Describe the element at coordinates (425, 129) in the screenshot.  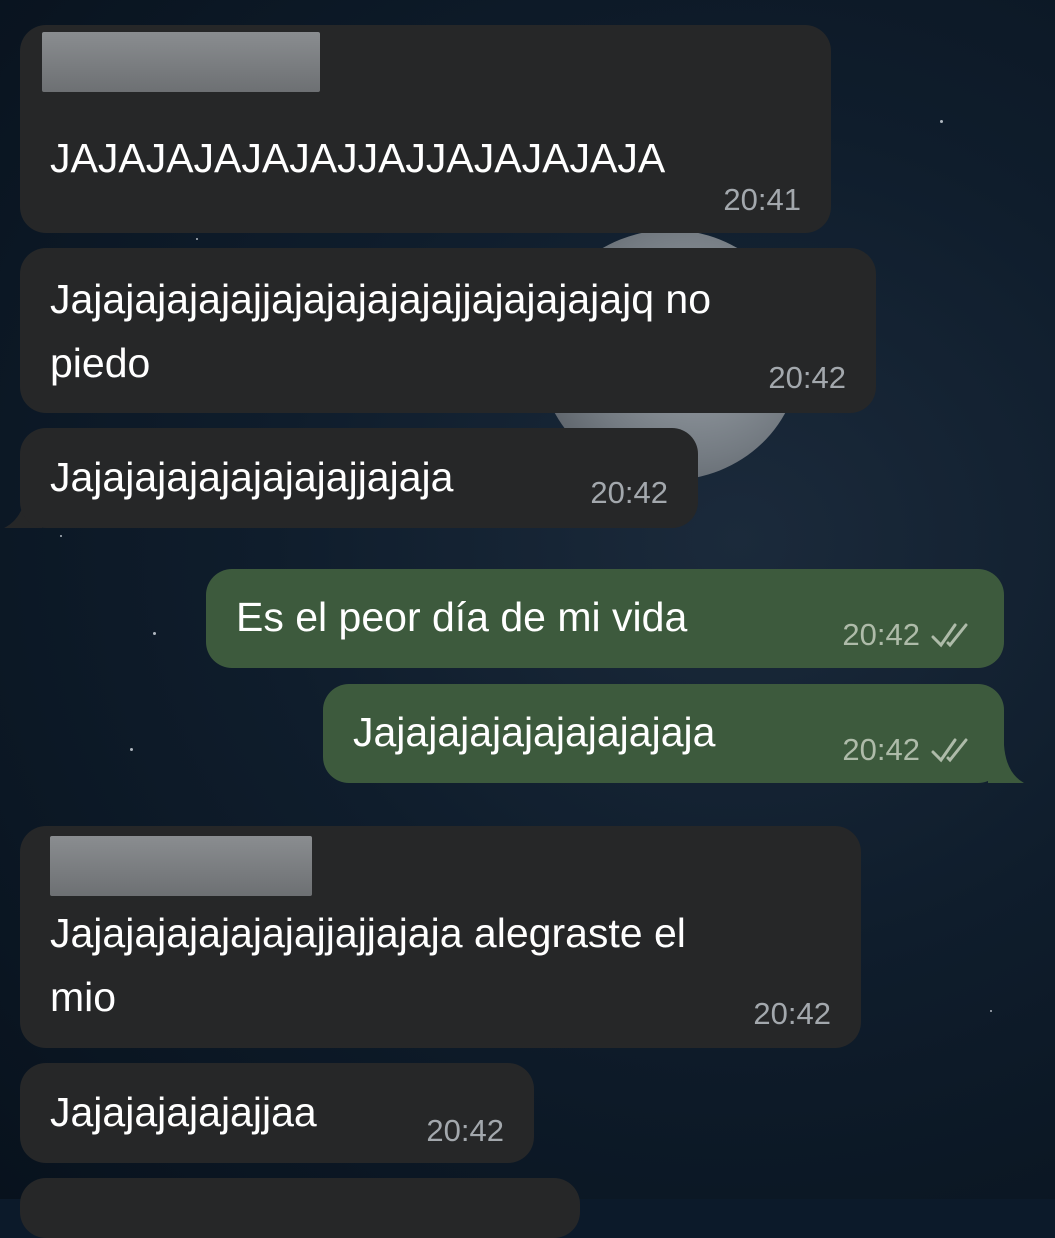
I see `message-bubble-incoming: JAJAJAJAJAJAJJAJJAJAJAJAJA 20:41` at that location.